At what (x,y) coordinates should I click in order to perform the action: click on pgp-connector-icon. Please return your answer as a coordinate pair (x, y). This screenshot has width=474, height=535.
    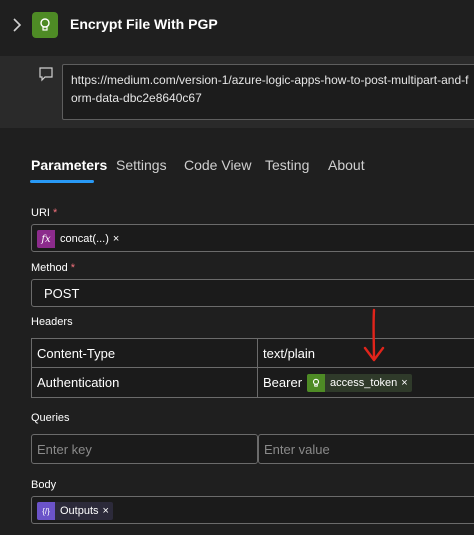
    Looking at the image, I should click on (45, 25).